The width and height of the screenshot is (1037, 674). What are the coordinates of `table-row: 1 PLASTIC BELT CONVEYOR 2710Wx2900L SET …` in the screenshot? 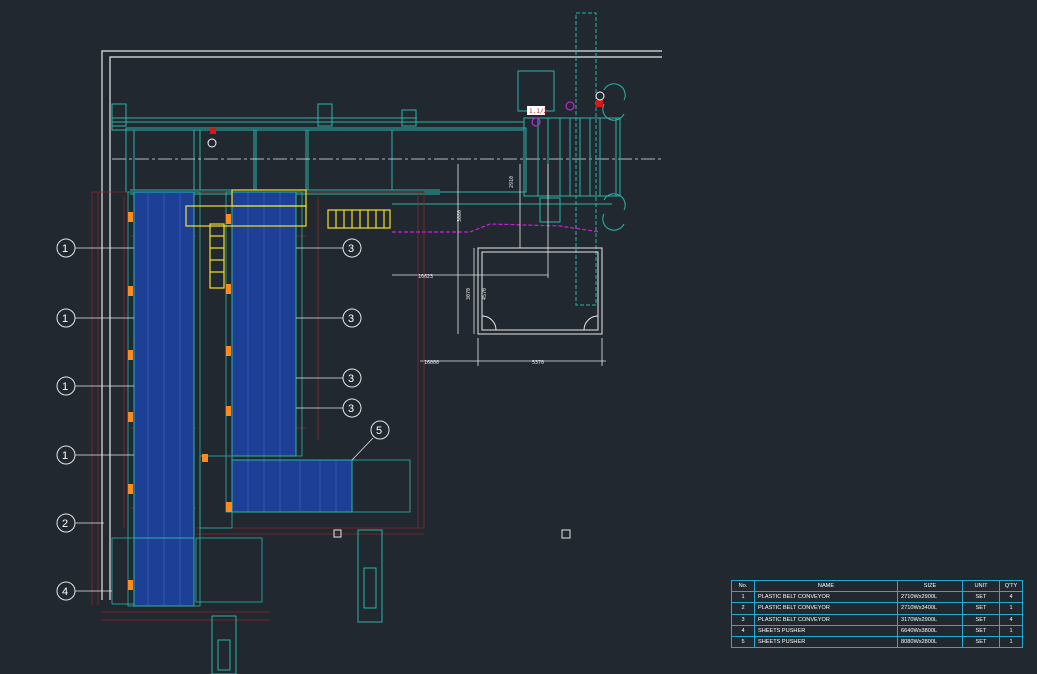 It's located at (877, 597).